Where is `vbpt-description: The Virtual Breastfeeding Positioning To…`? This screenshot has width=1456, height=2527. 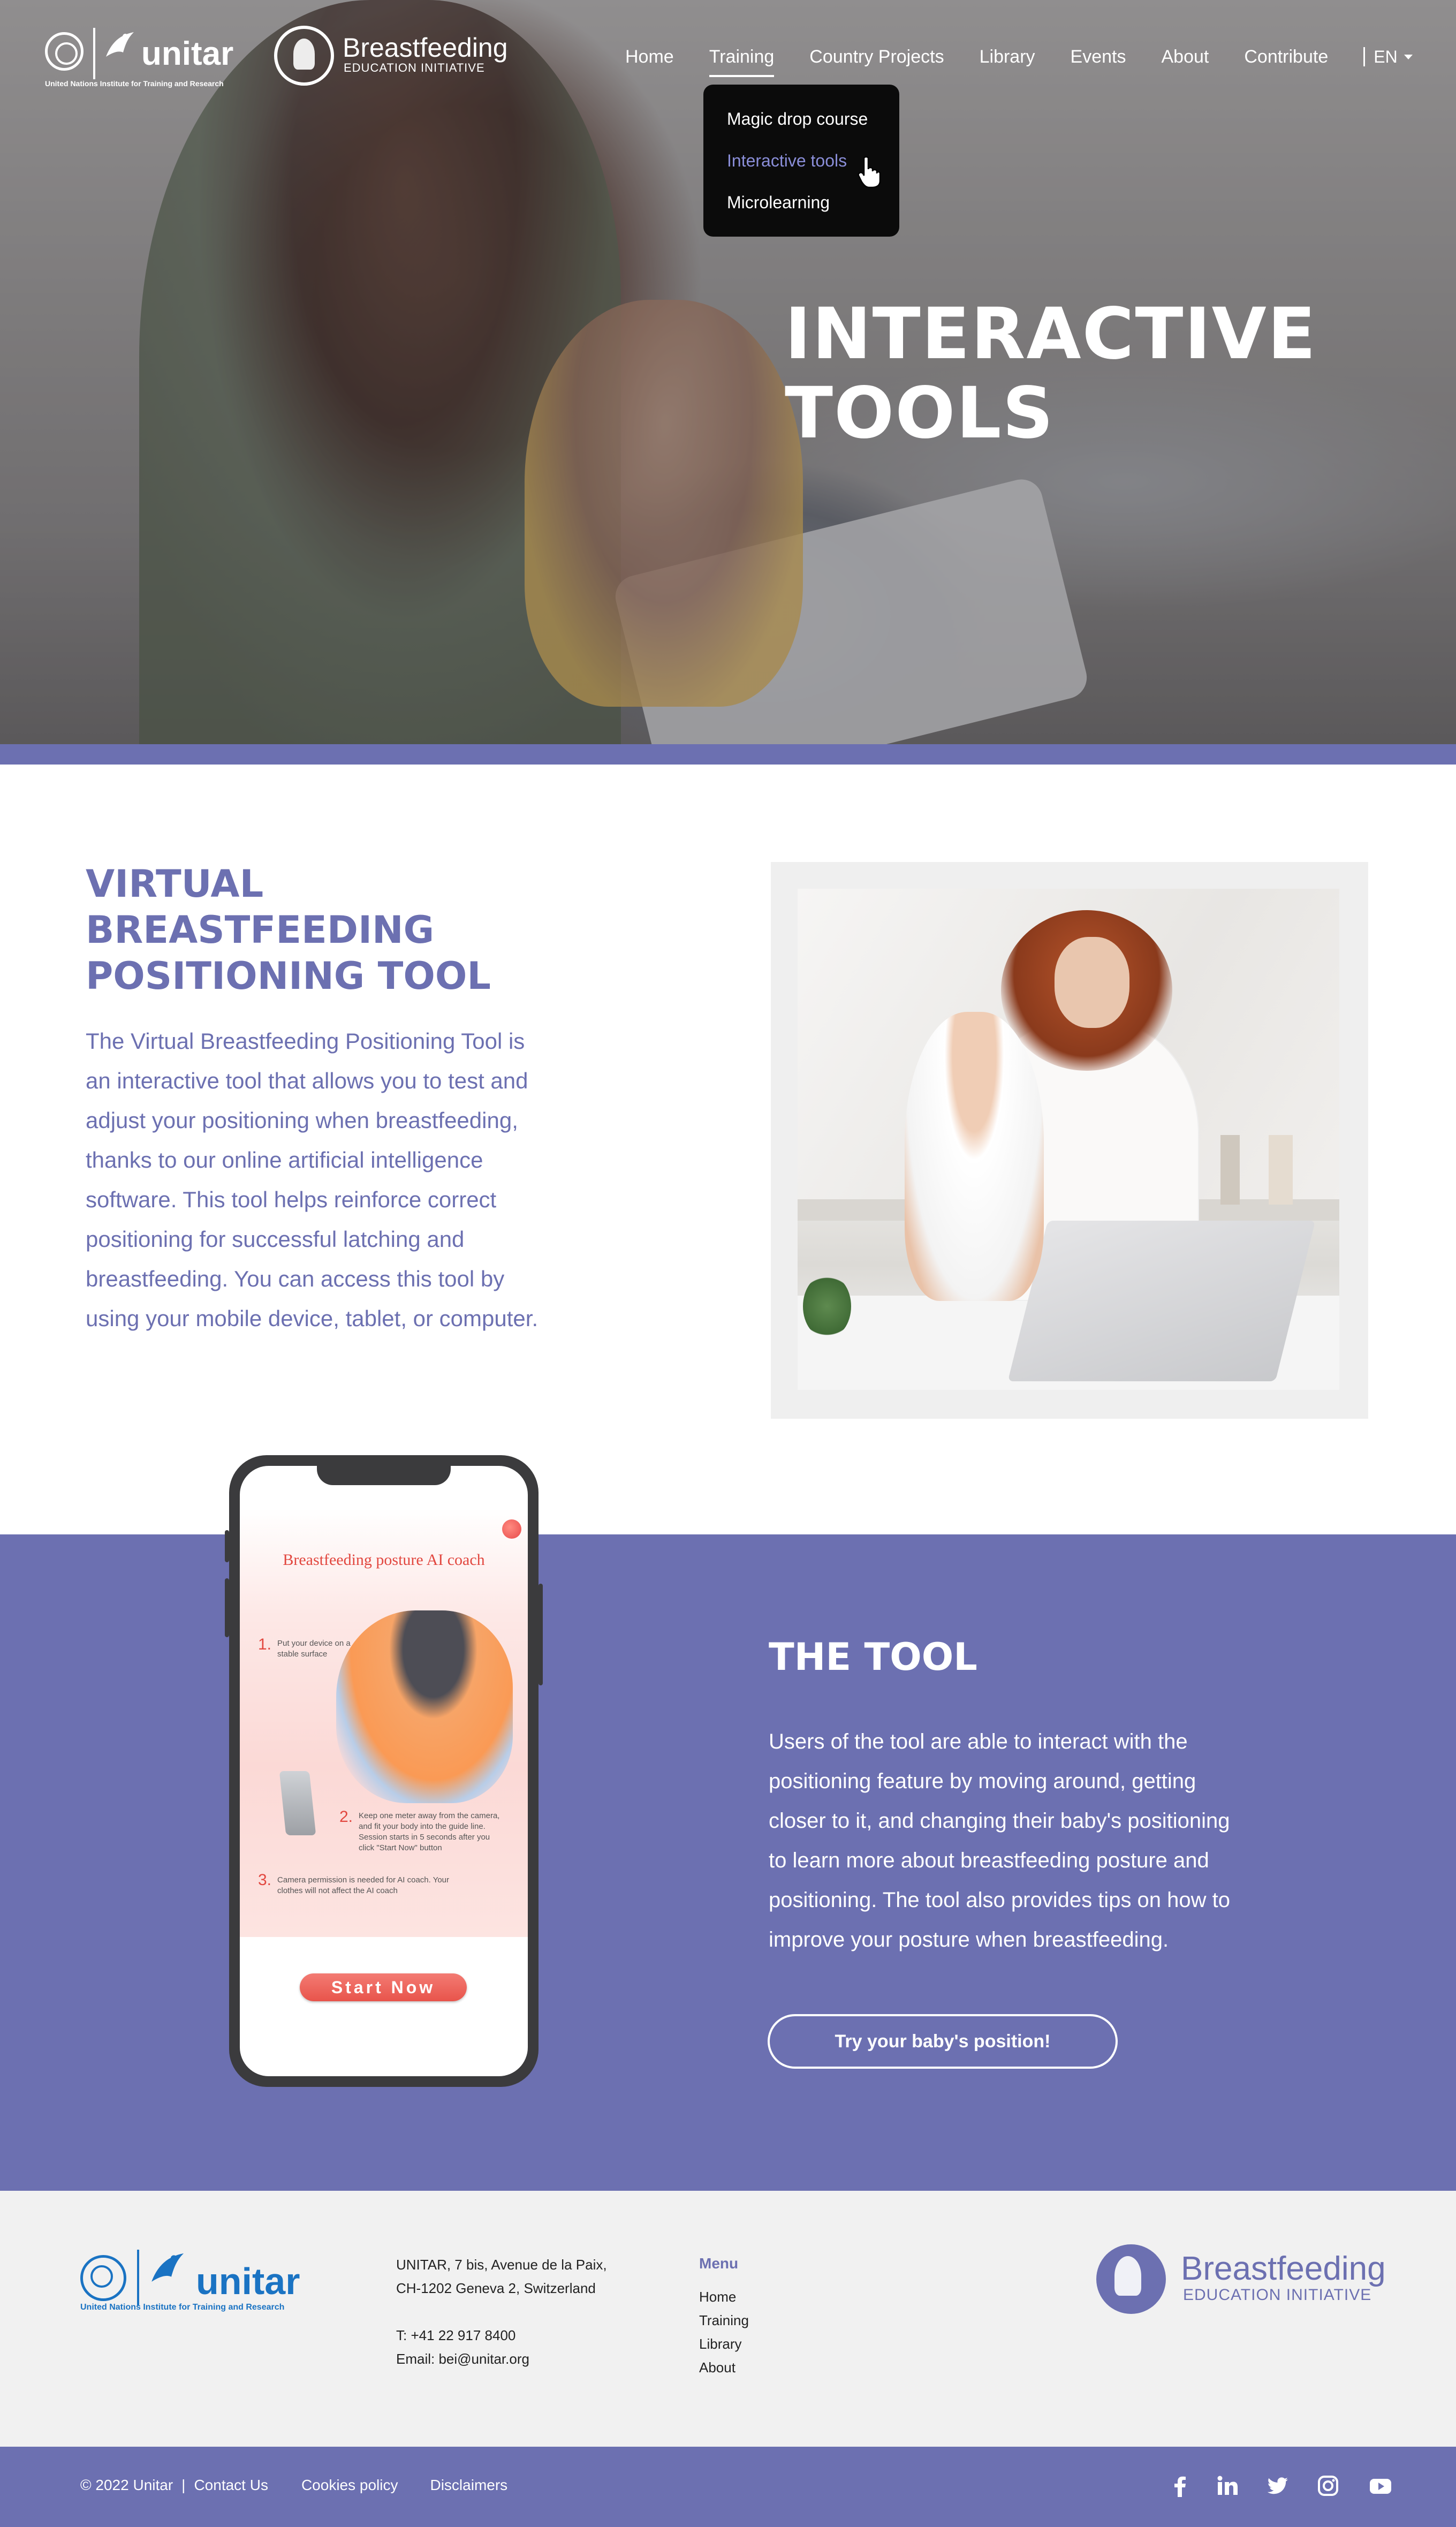 vbpt-description: The Virtual Breastfeeding Positioning To… is located at coordinates (321, 1180).